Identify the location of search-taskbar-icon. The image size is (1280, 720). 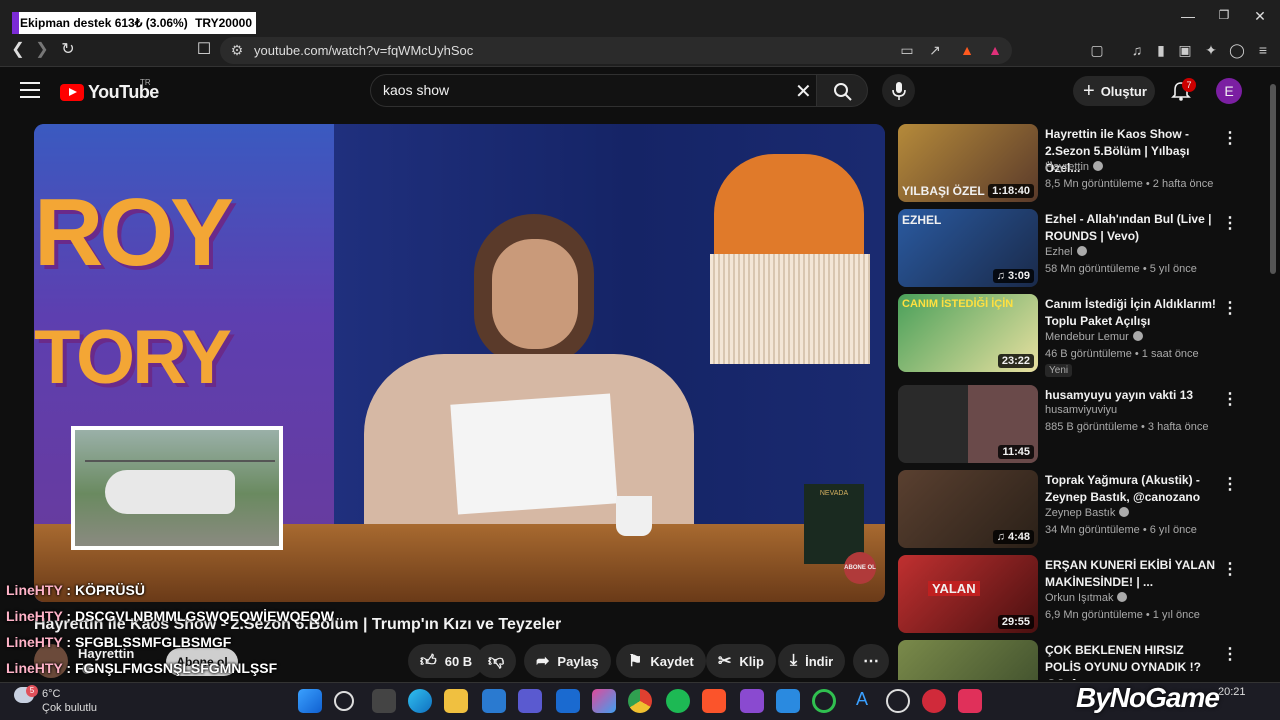
(344, 701).